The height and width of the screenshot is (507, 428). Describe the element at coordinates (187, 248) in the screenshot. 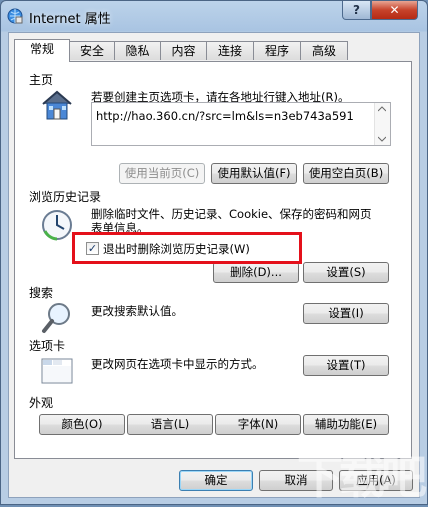

I see `red-highlight-box` at that location.